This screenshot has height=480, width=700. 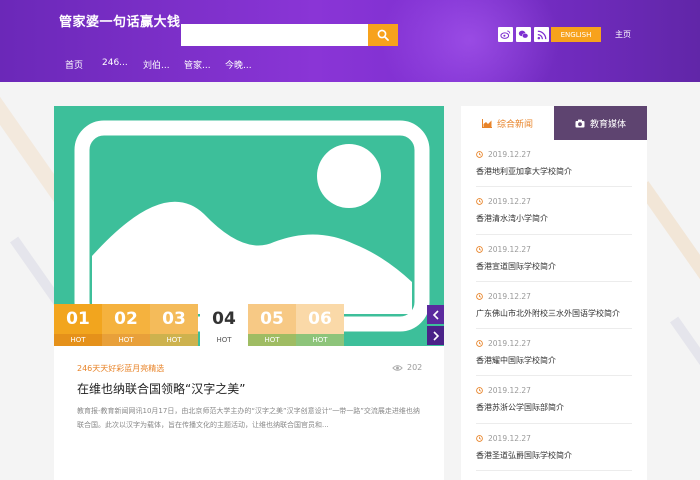 What do you see at coordinates (274, 35) in the screenshot?
I see `search-input` at bounding box center [274, 35].